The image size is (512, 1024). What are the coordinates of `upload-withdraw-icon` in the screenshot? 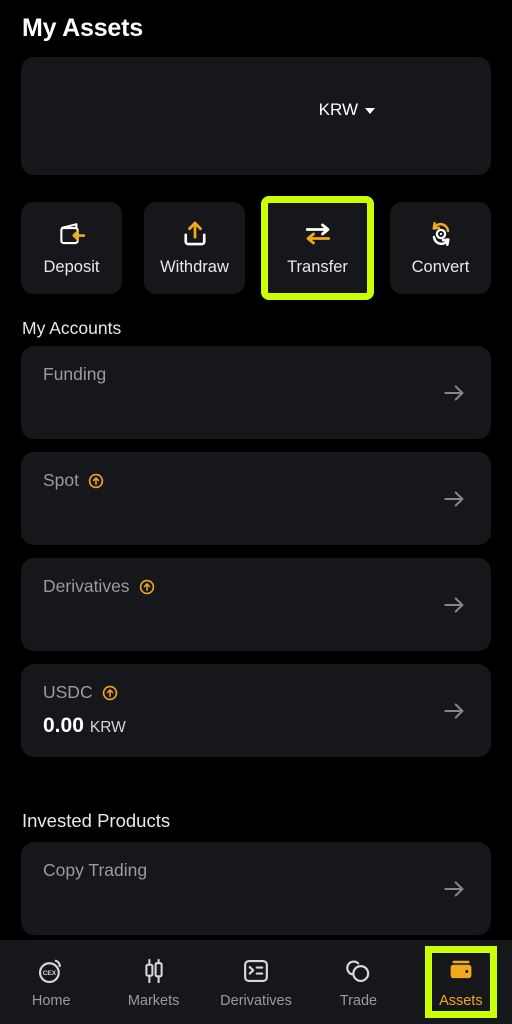 It's located at (195, 234).